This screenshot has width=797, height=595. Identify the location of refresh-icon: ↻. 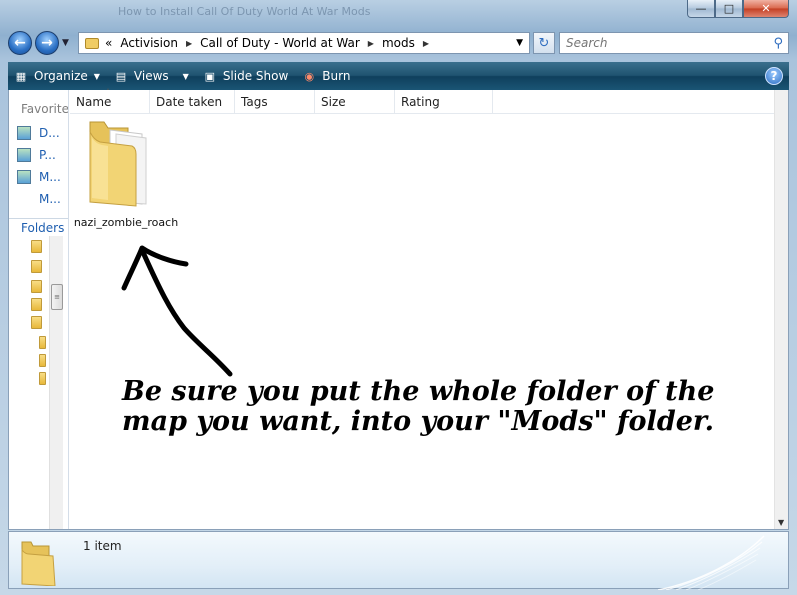
(544, 43).